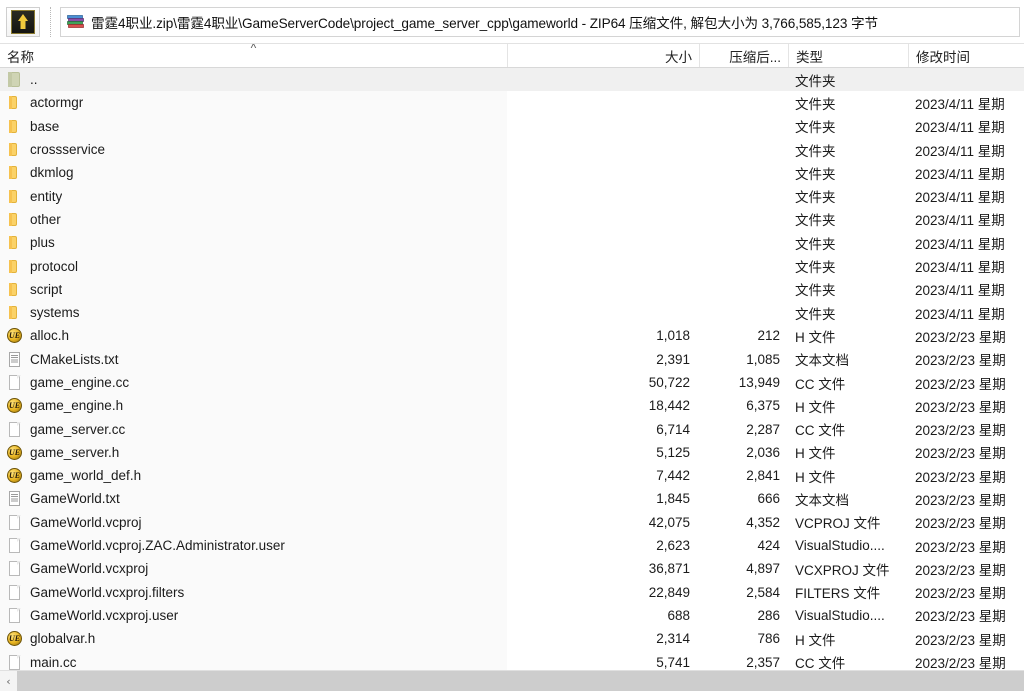  I want to click on file-row-name-cell: game_world_def.h, so click(253, 476).